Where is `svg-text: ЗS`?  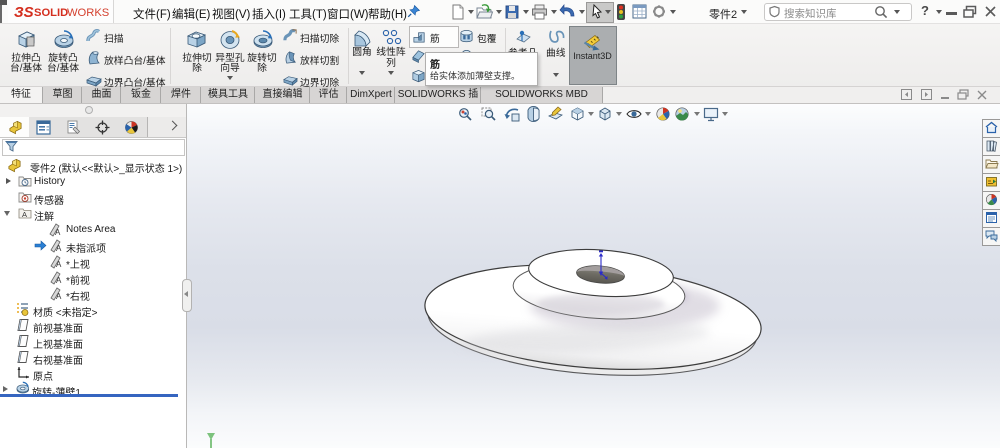 svg-text: ЗS is located at coordinates (24, 12).